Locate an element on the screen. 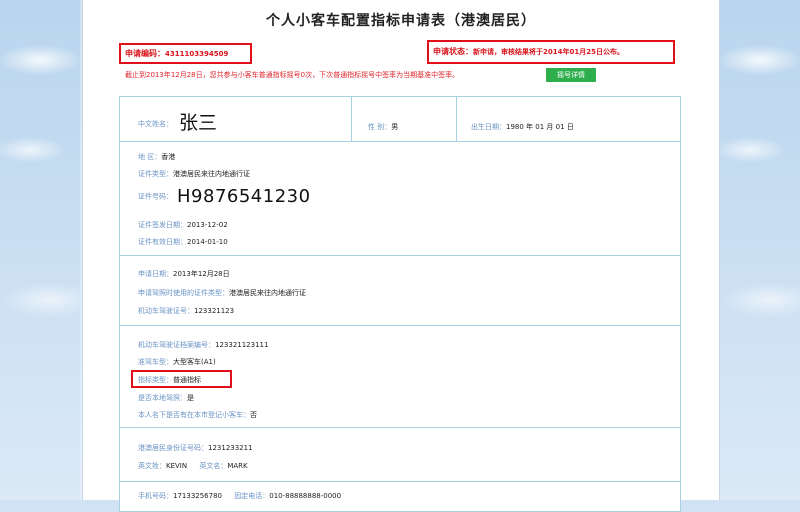 The height and width of the screenshot is (512, 800). name-value: 张三 is located at coordinates (198, 123).